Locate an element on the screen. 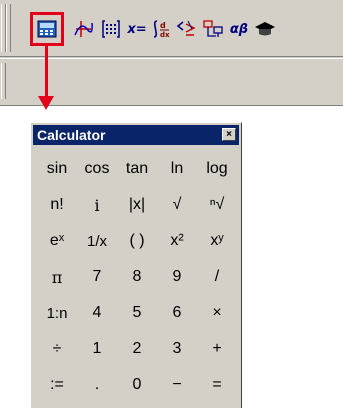  close-button: × is located at coordinates (229, 134).